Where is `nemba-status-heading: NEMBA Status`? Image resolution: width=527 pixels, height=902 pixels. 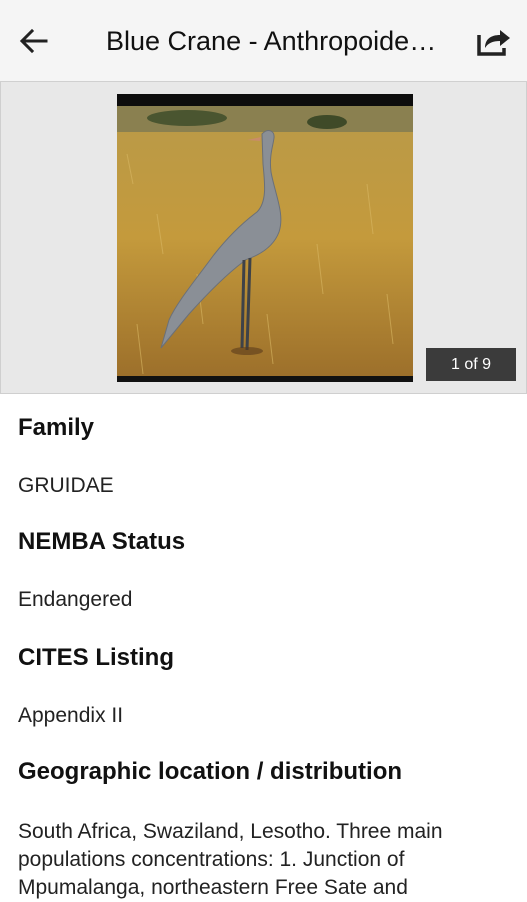 nemba-status-heading: NEMBA Status is located at coordinates (102, 541).